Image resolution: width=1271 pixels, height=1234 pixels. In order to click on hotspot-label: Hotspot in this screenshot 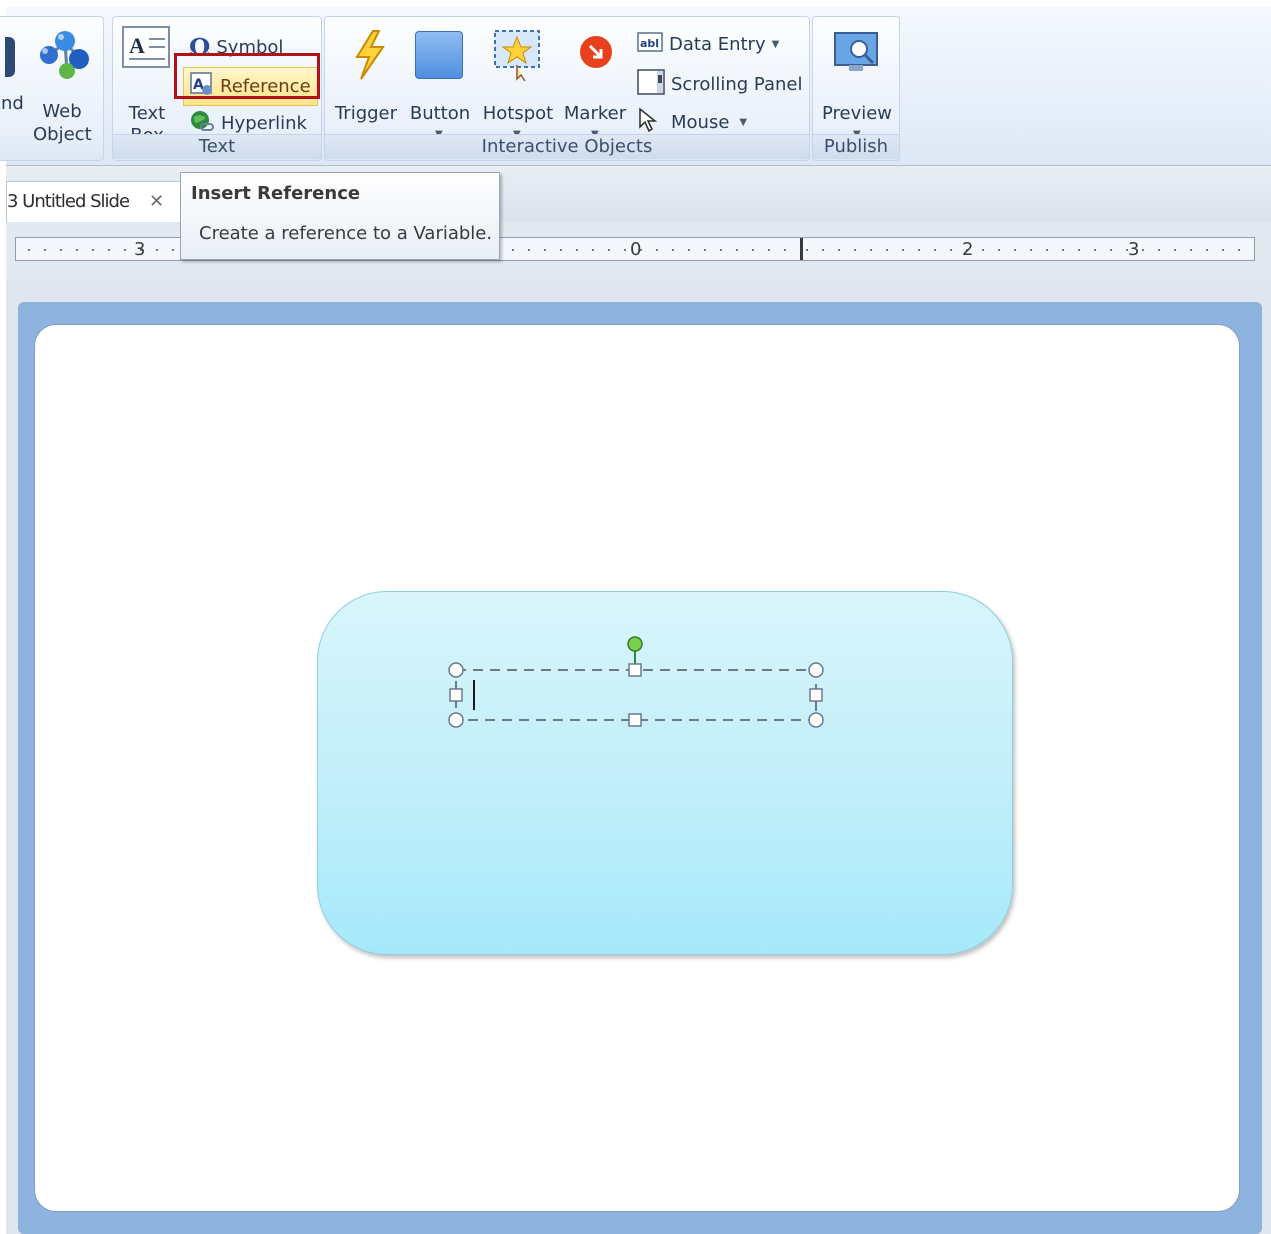, I will do `click(518, 113)`.